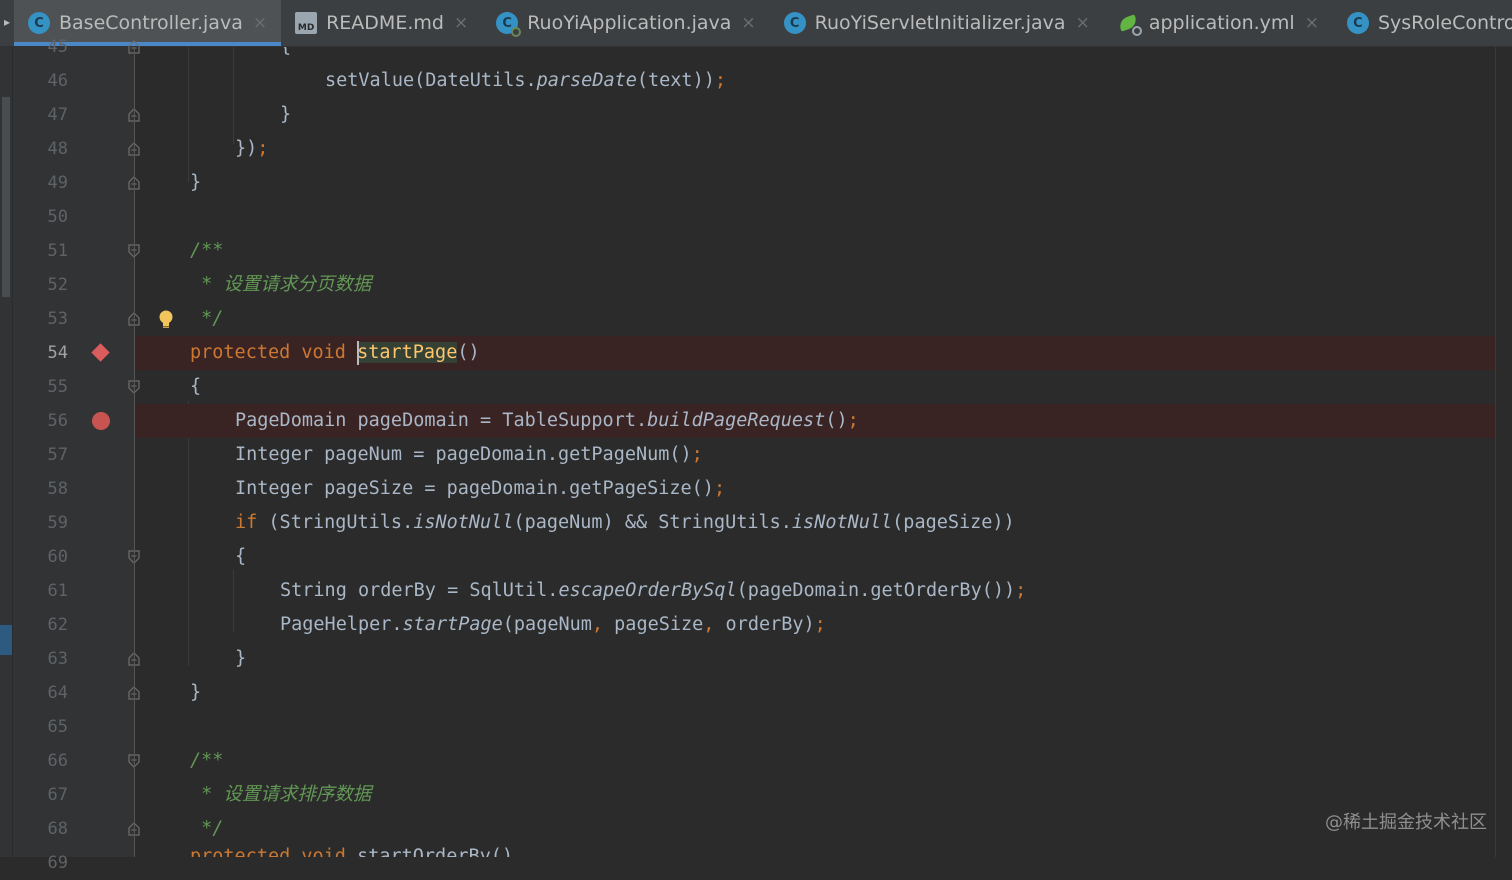  What do you see at coordinates (815, 848) in the screenshot?
I see `code-line-69: protected void startOrderBy()` at bounding box center [815, 848].